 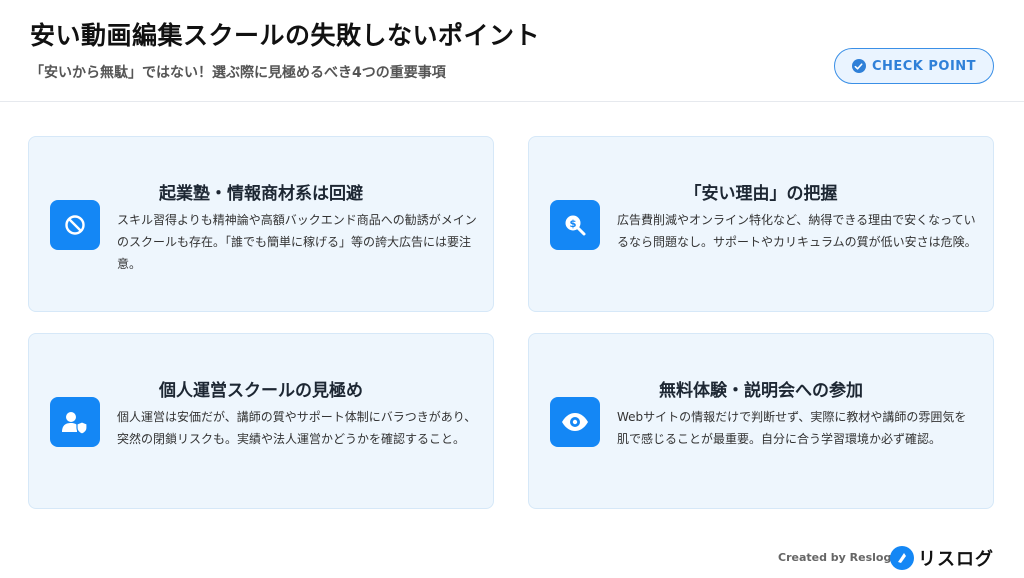 What do you see at coordinates (75, 225) in the screenshot?
I see `prohibited-icon` at bounding box center [75, 225].